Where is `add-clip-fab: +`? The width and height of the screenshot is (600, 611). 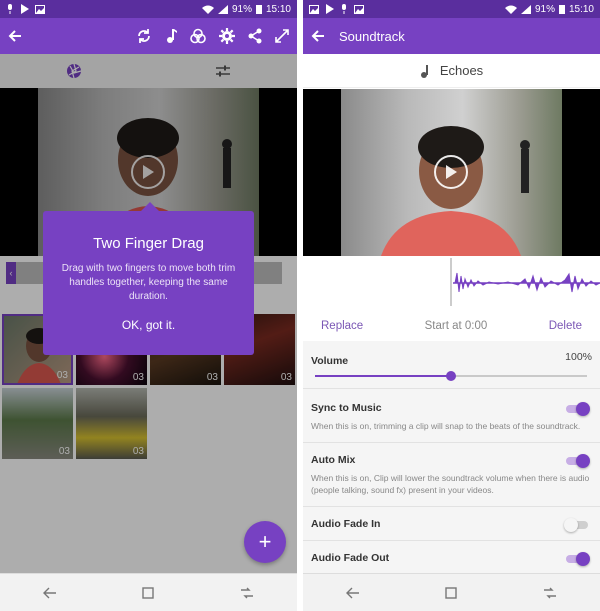 add-clip-fab: + is located at coordinates (265, 542).